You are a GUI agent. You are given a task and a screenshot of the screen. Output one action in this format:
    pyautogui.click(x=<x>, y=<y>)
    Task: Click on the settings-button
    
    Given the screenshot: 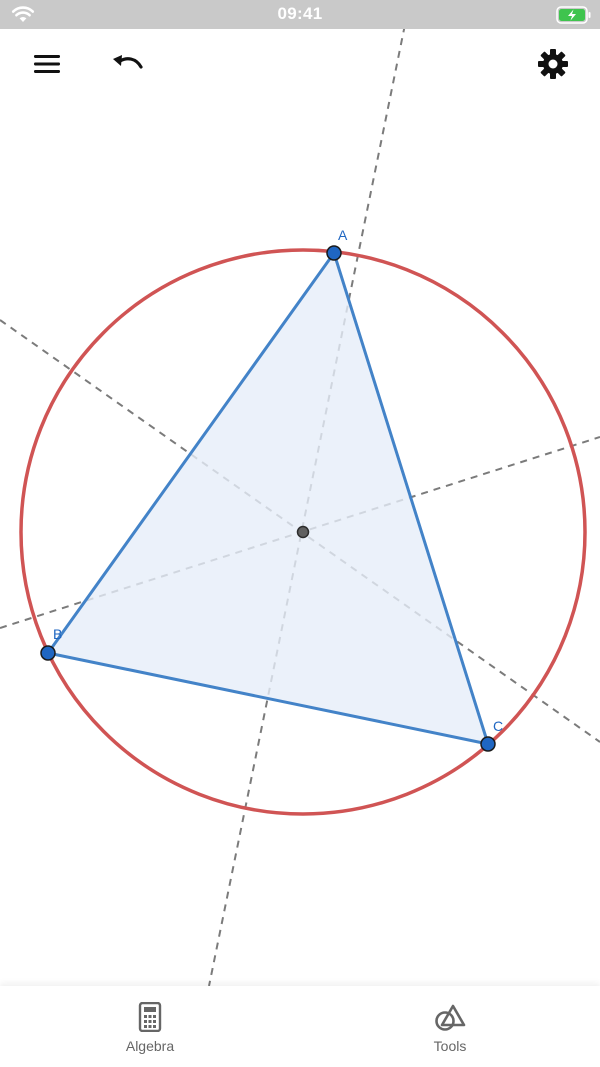 What is the action you would take?
    pyautogui.click(x=553, y=64)
    